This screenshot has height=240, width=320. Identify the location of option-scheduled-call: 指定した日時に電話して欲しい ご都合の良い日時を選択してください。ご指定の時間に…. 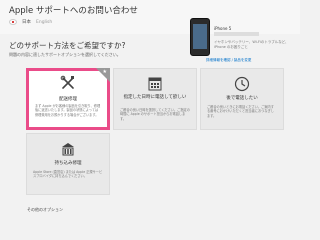
(155, 99).